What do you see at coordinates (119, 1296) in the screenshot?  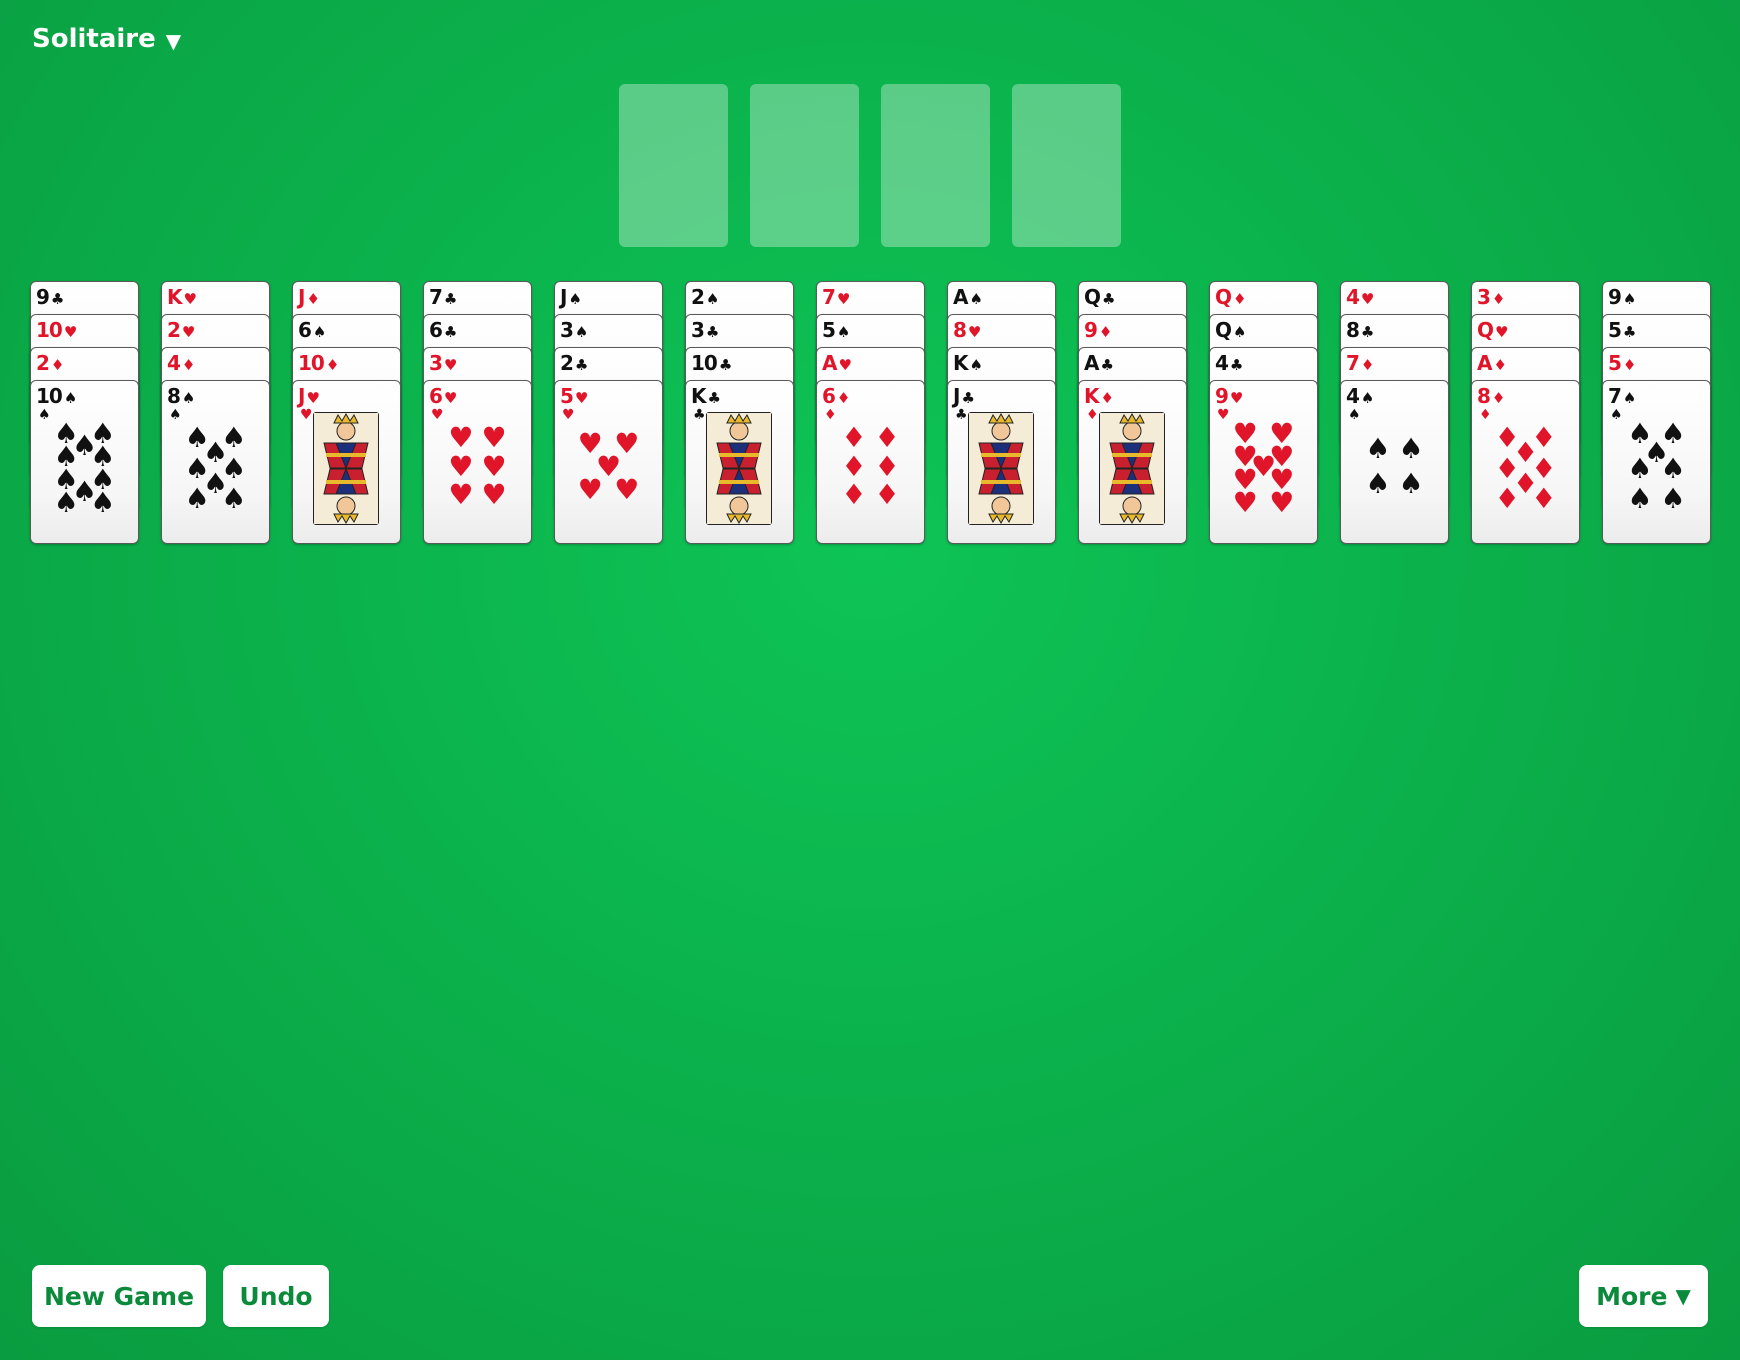 I see `new-game-button: New Game` at bounding box center [119, 1296].